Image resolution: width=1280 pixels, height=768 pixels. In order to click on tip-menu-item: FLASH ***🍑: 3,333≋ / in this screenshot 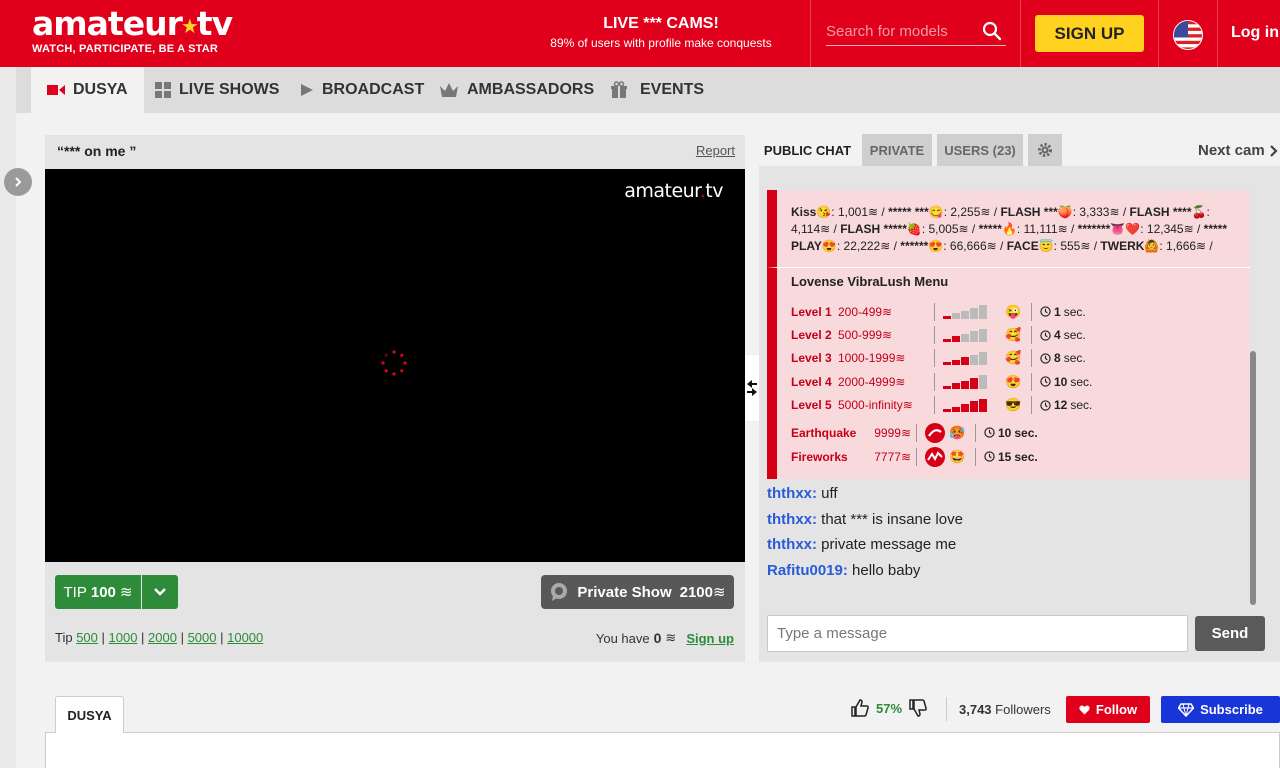, I will do `click(1065, 212)`.